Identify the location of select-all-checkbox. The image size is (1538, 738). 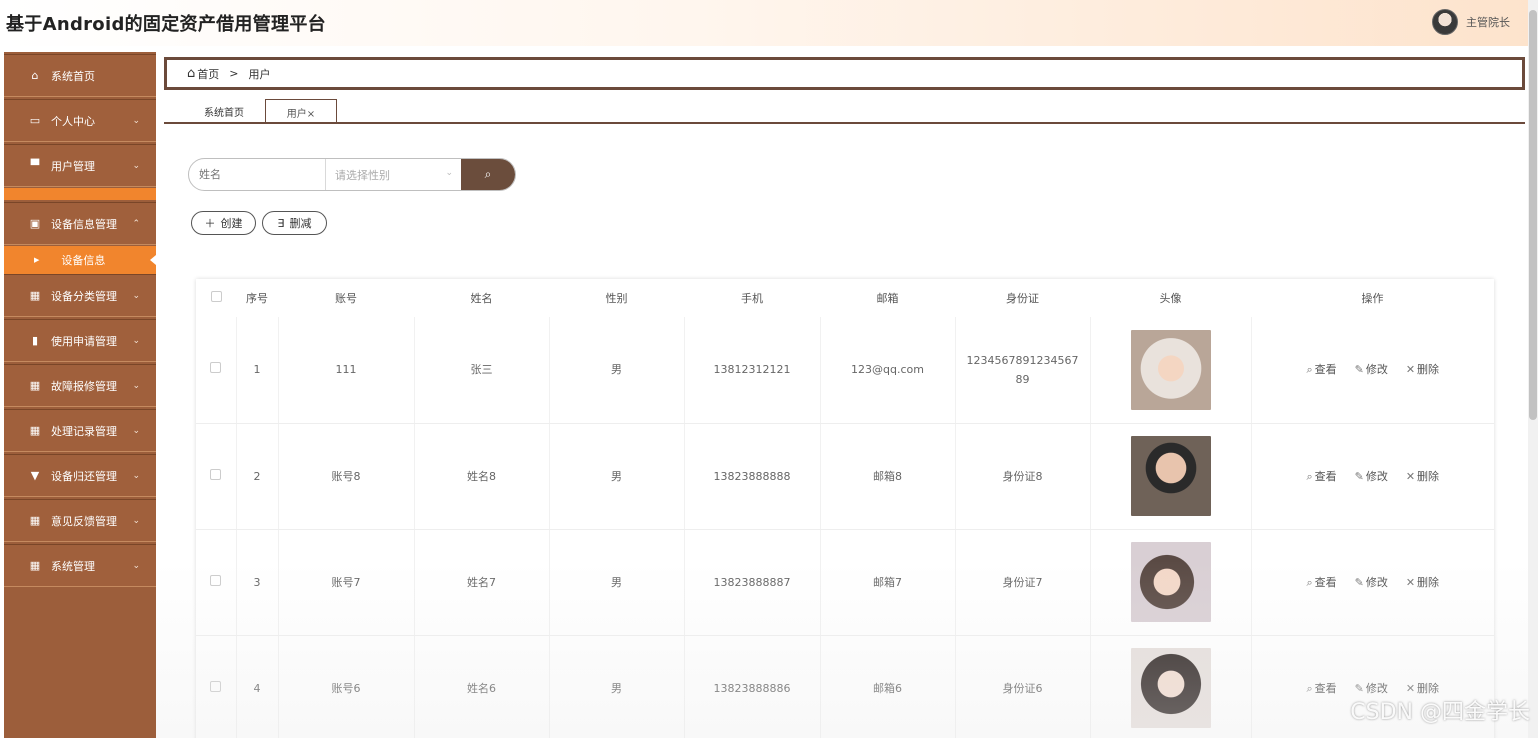
(216, 296).